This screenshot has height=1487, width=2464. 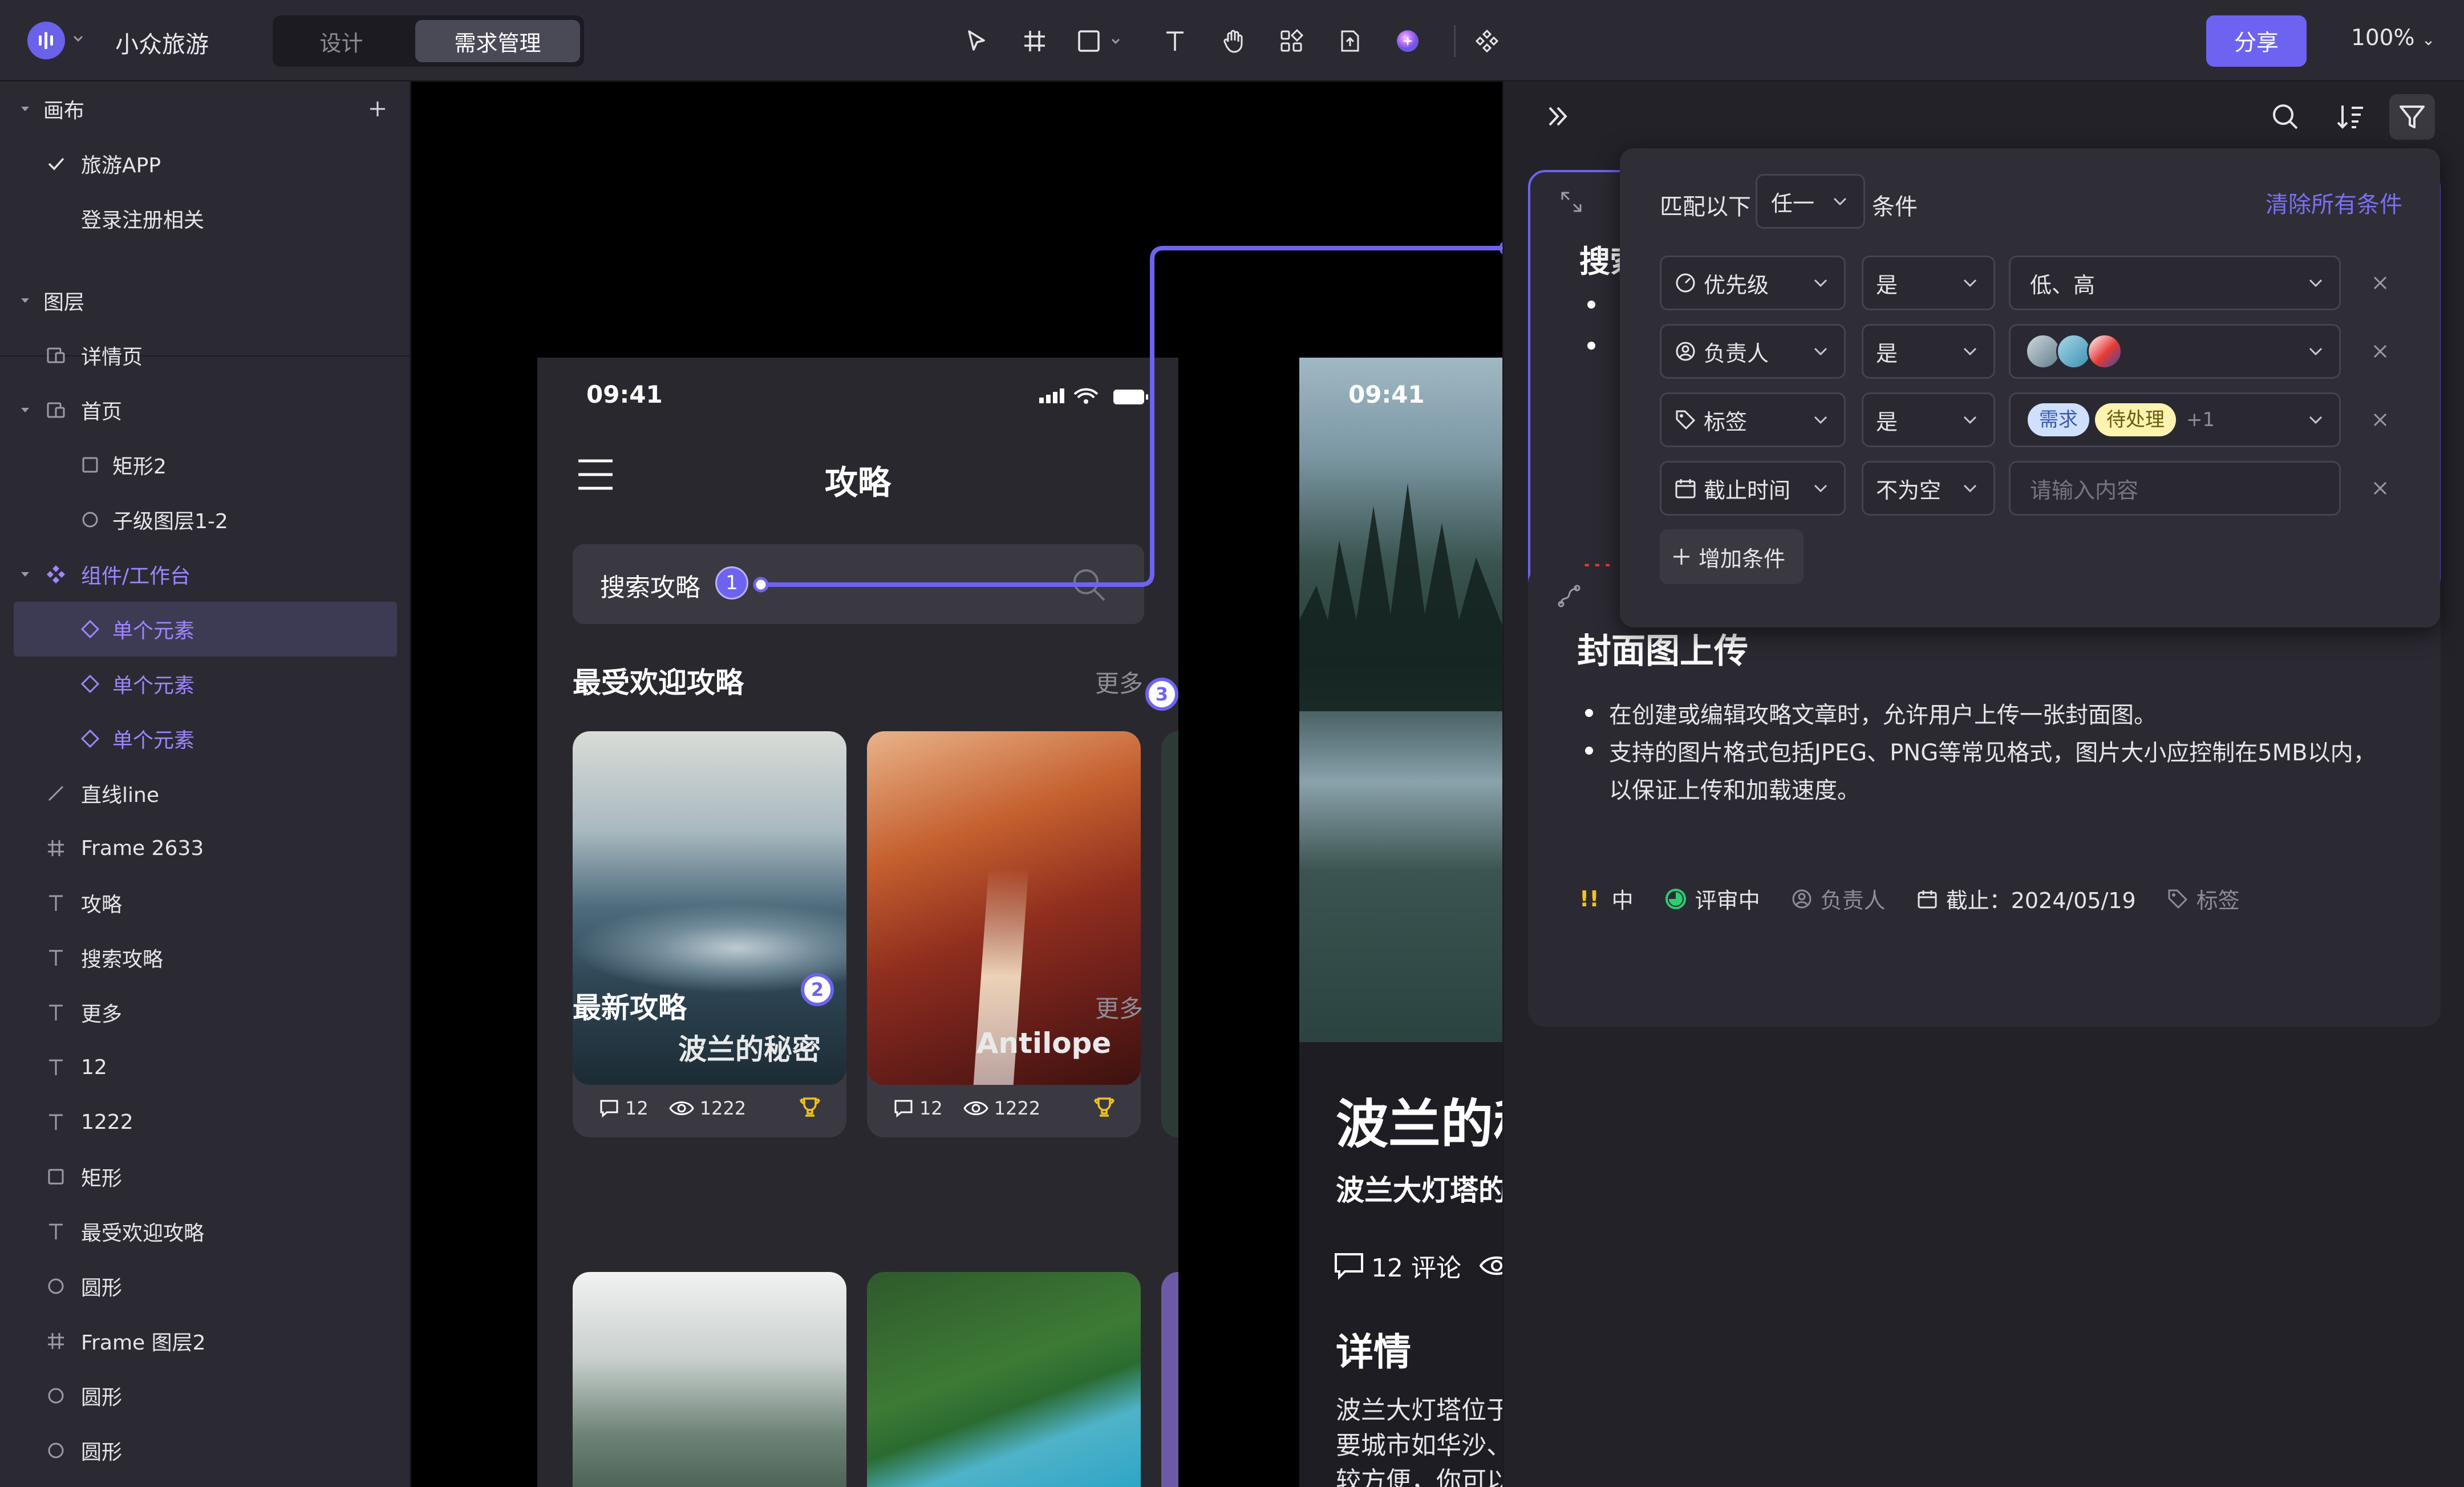 I want to click on input-placeholder: 请输入内容, so click(x=2085, y=490).